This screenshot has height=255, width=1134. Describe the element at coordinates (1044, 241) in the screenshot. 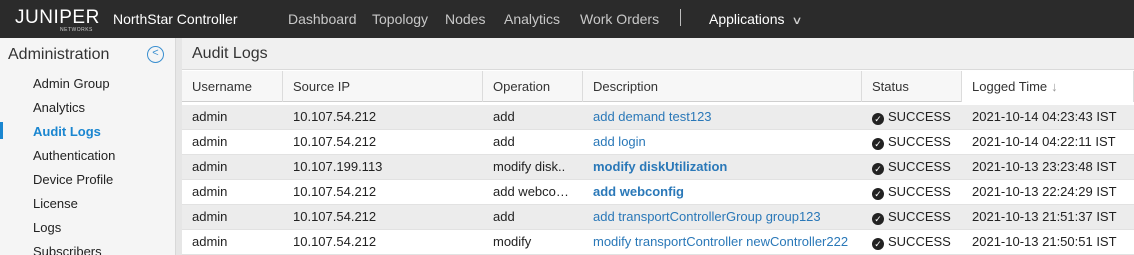

I see `cell-logged-time: 2021-10-13 21:50:51 IST` at that location.